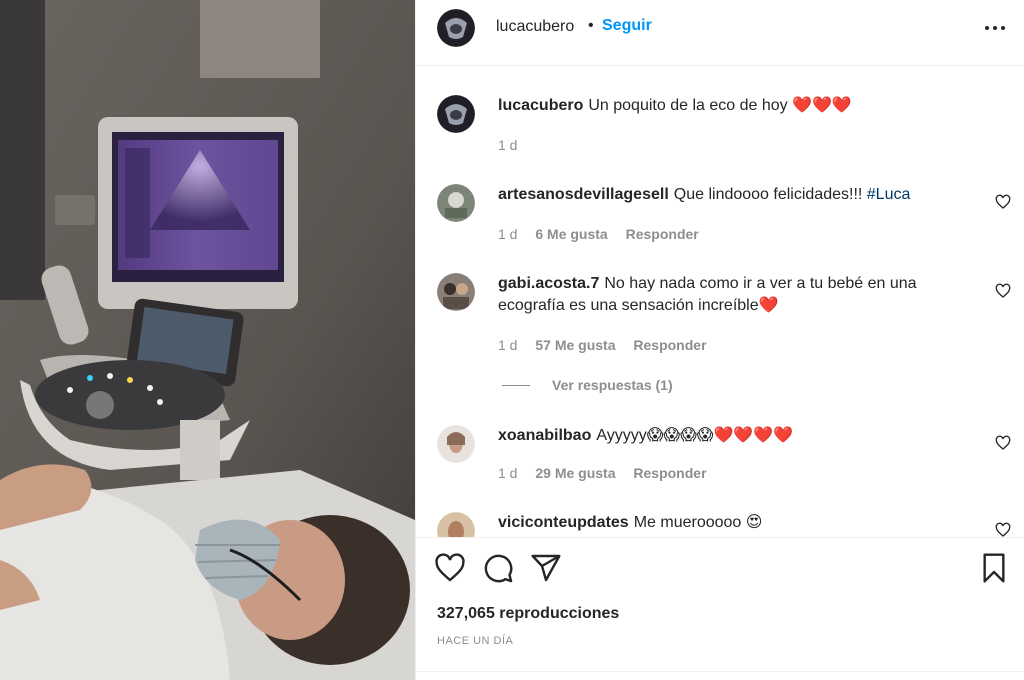 The width and height of the screenshot is (1024, 680). What do you see at coordinates (575, 473) in the screenshot?
I see `comment-likes: 29 Me gusta` at bounding box center [575, 473].